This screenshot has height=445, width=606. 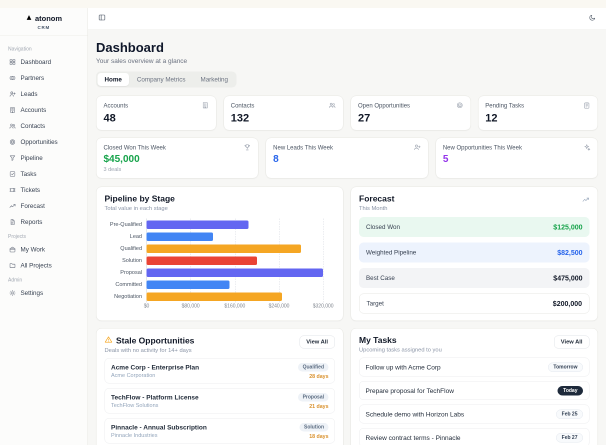 I want to click on stat-label: Accounts, so click(x=116, y=105).